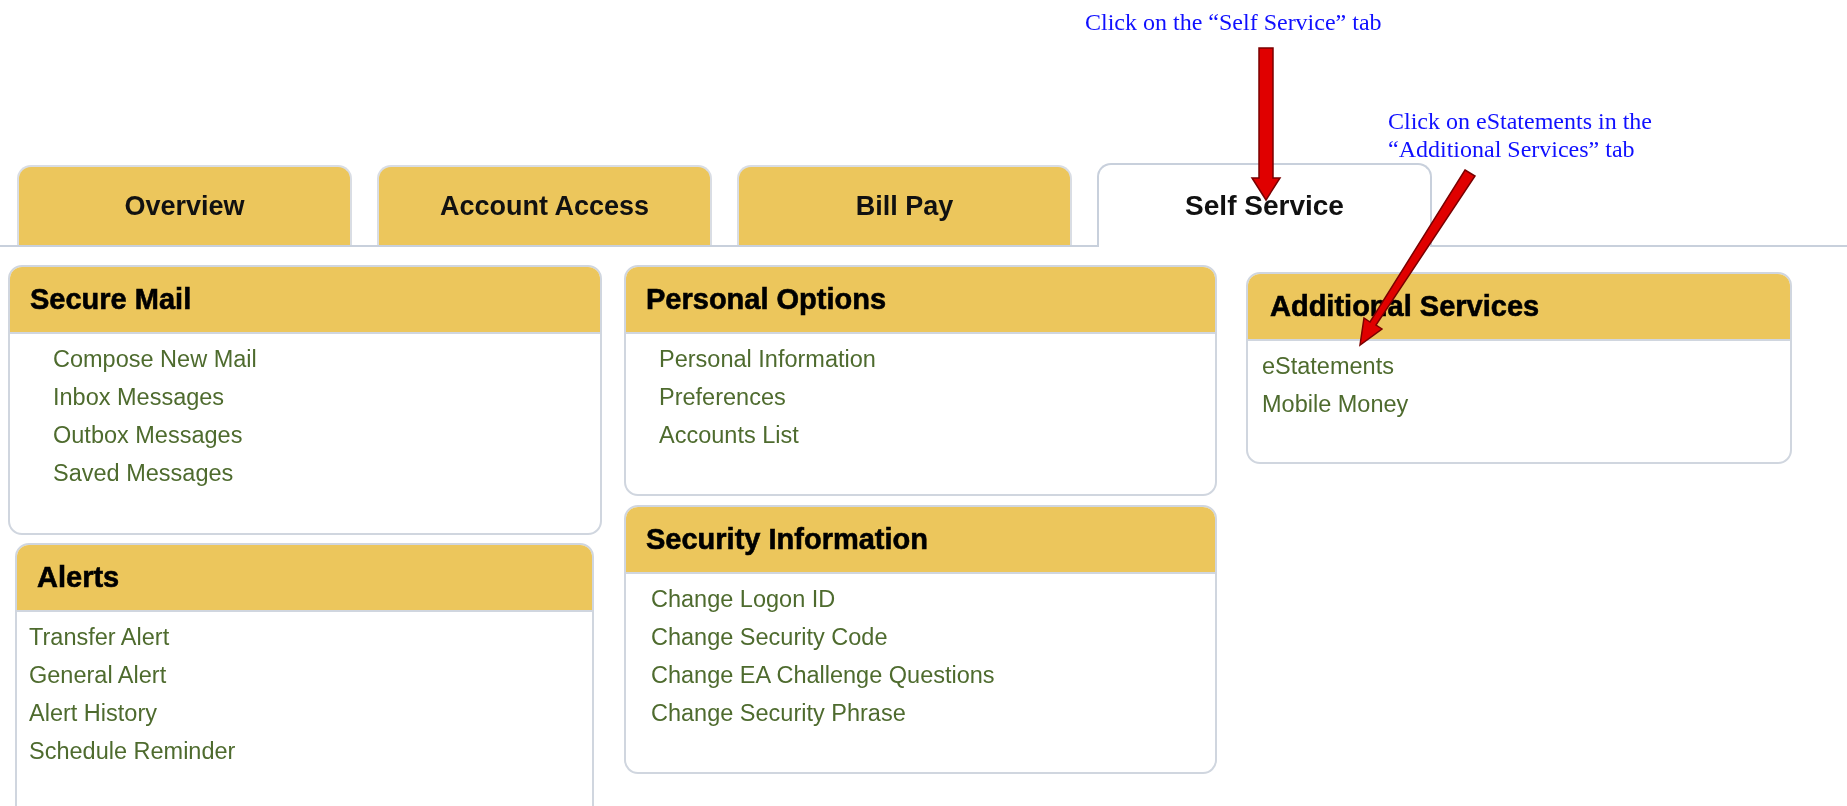  What do you see at coordinates (111, 299) in the screenshot?
I see `panel-title: Secure Mail` at bounding box center [111, 299].